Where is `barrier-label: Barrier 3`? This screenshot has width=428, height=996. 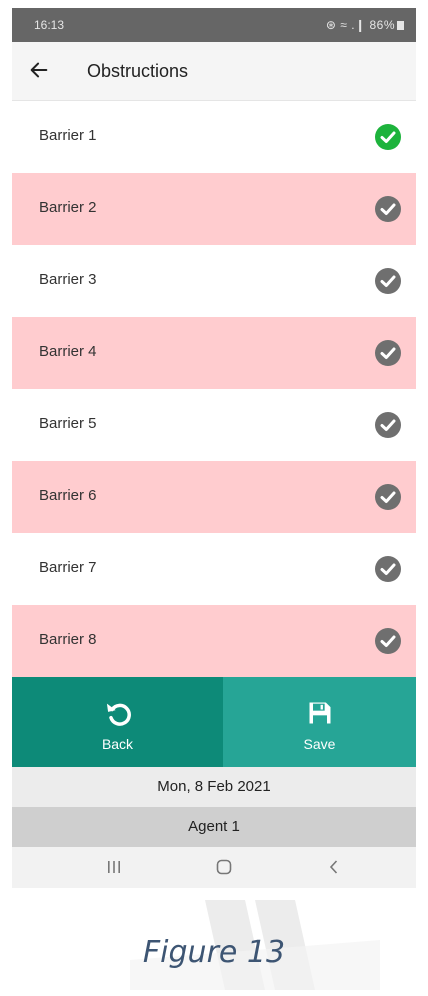 barrier-label: Barrier 3 is located at coordinates (68, 279).